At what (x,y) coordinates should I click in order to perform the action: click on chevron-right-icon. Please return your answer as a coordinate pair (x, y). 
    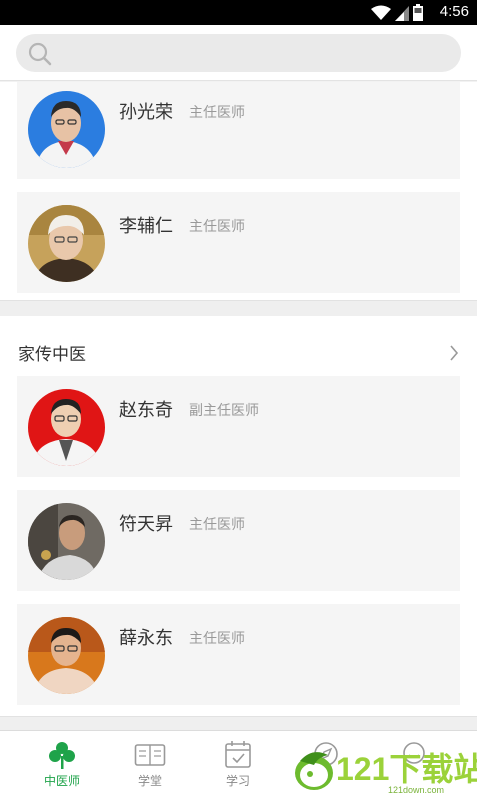
    Looking at the image, I should click on (454, 353).